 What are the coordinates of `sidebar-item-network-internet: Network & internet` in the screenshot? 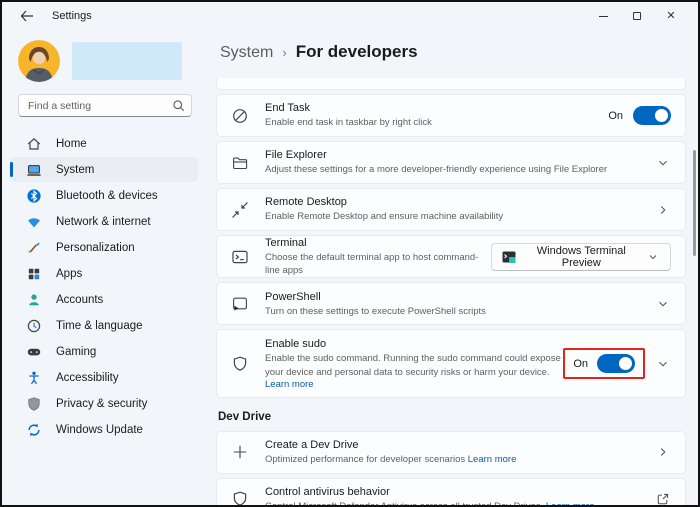 It's located at (104, 221).